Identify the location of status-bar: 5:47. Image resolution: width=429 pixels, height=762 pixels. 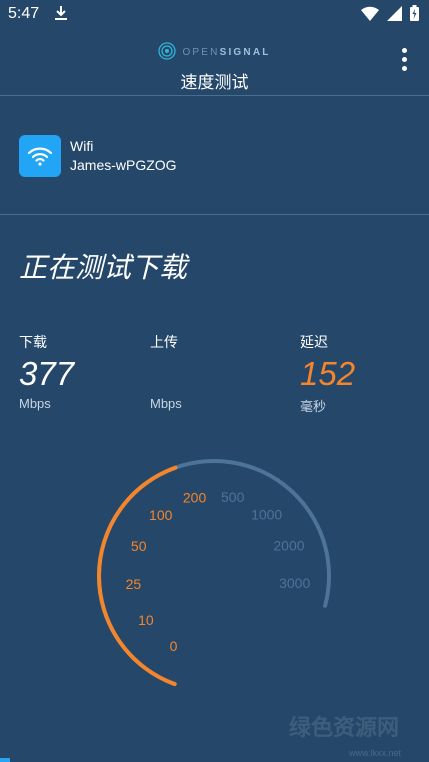
(214, 15).